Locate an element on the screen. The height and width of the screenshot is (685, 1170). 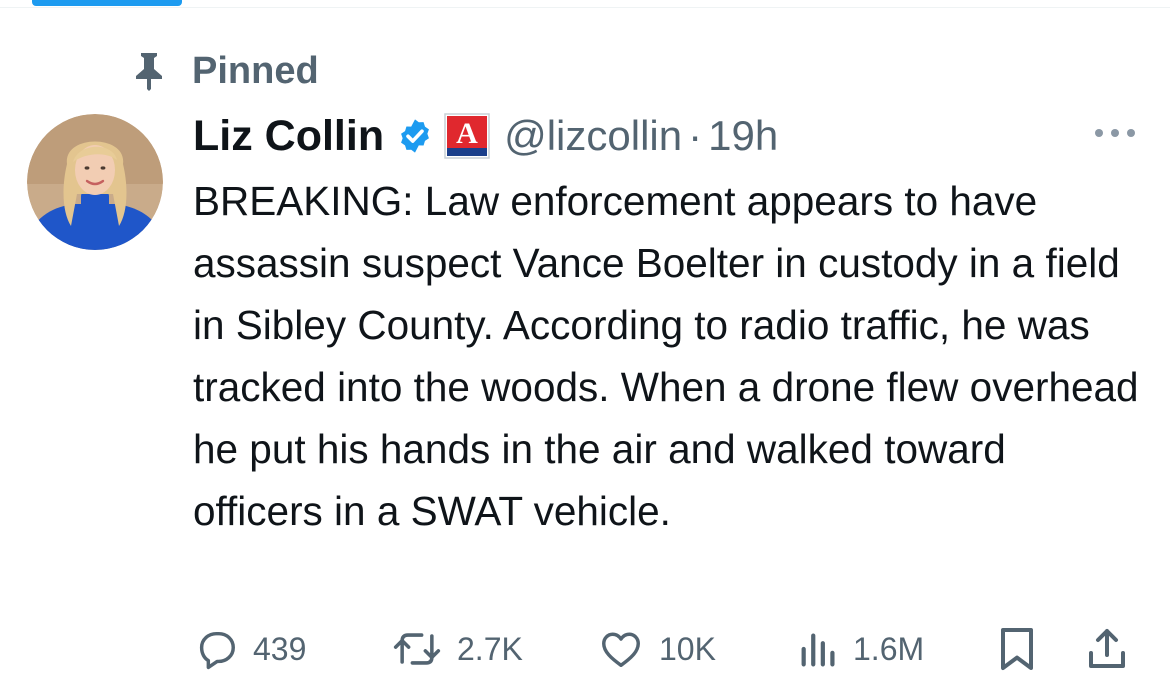
analytics-icon is located at coordinates (819, 649).